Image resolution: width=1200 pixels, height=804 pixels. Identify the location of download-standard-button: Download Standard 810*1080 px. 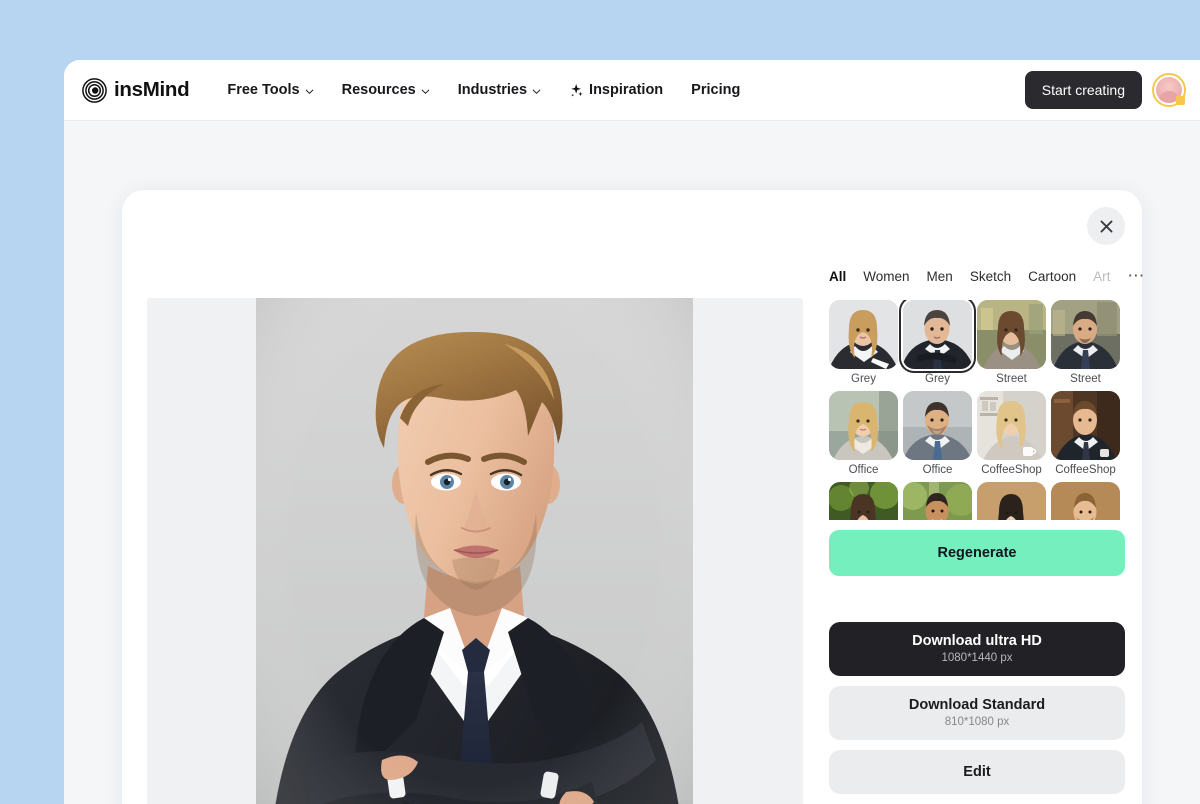
(977, 713).